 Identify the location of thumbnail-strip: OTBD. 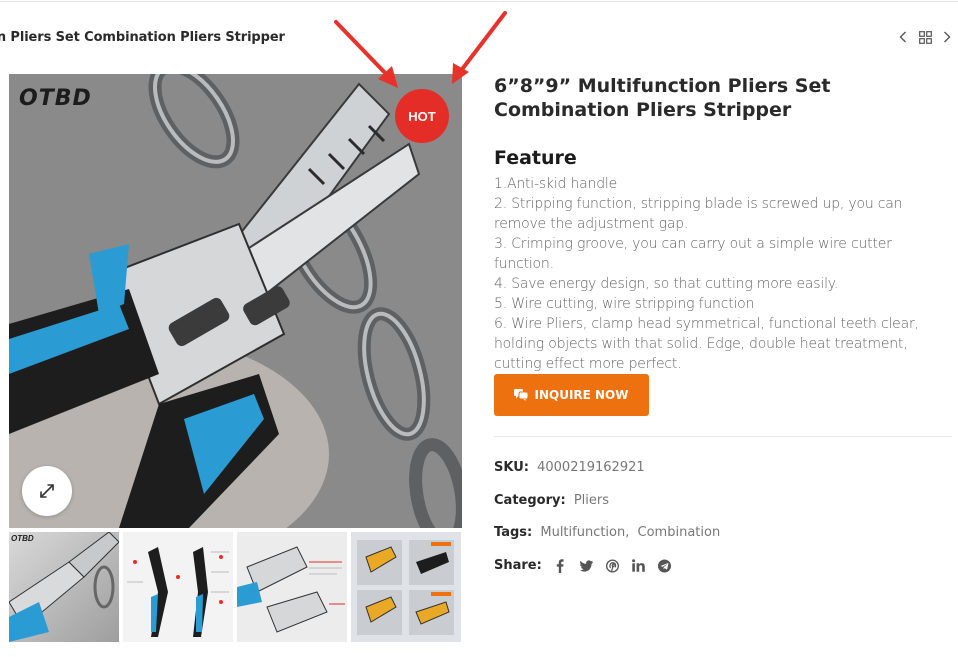
(235, 587).